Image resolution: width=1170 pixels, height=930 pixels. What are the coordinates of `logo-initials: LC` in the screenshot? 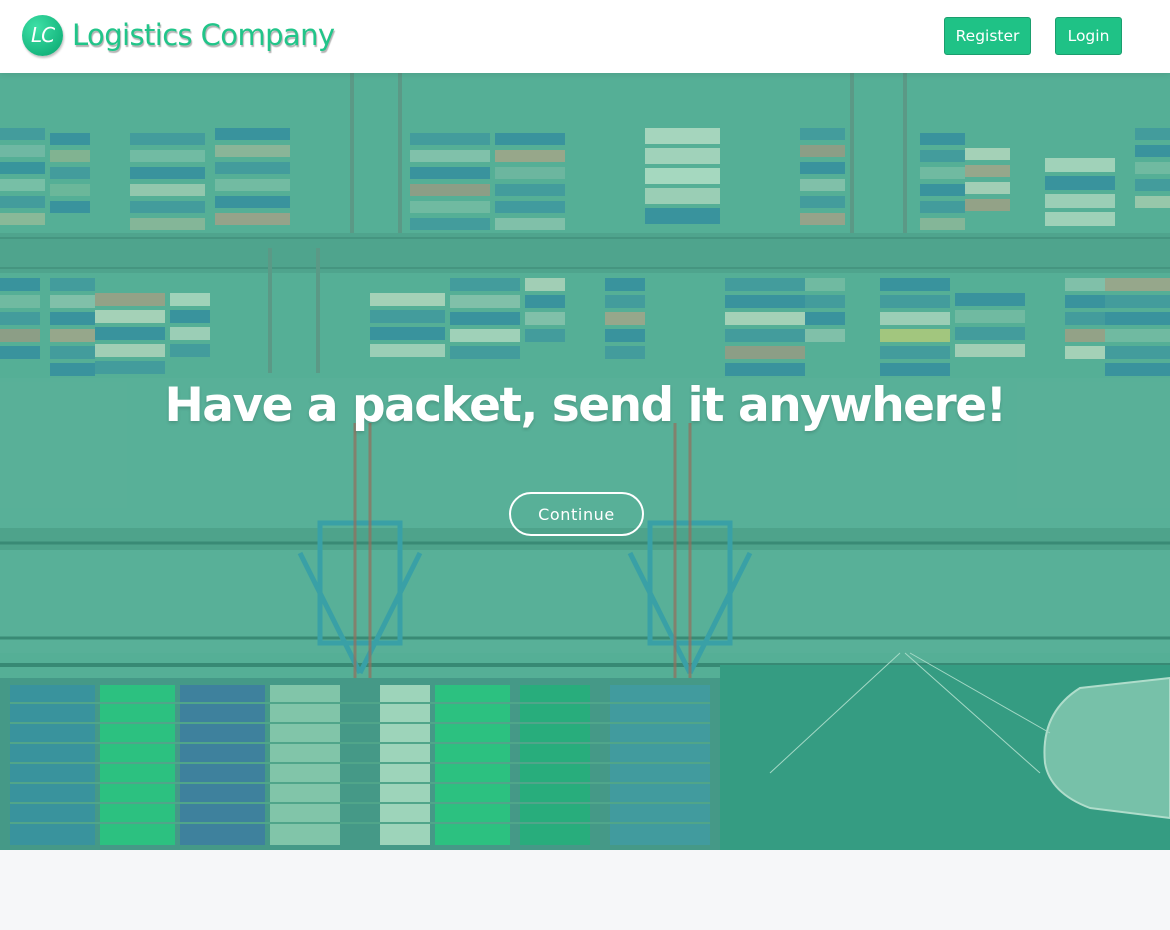 It's located at (42, 35).